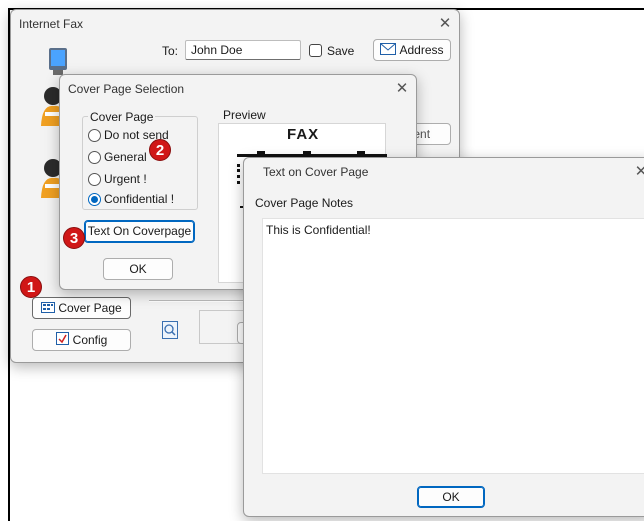  Describe the element at coordinates (58, 62) in the screenshot. I see `computer-icon` at that location.